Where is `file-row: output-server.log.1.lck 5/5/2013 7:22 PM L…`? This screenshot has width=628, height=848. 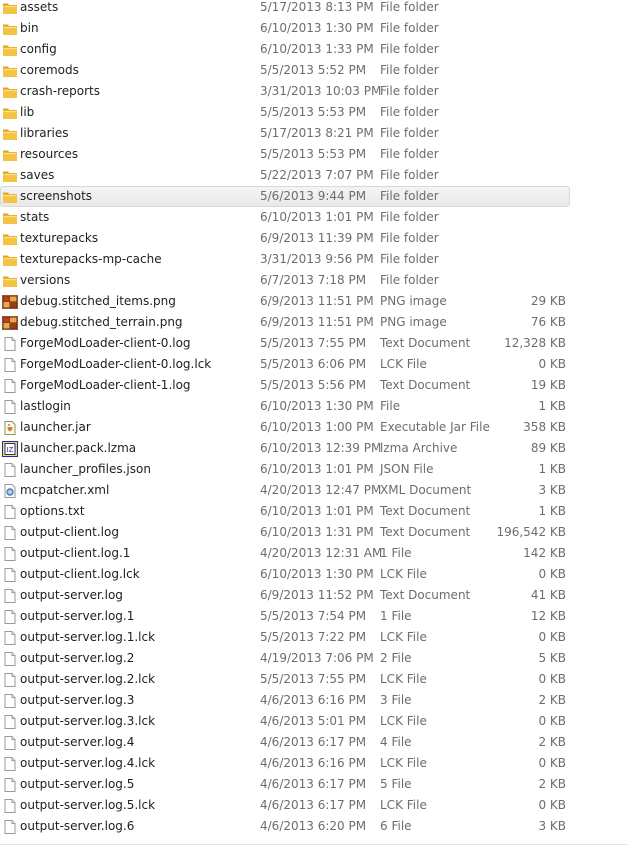
file-row: output-server.log.1.lck 5/5/2013 7:22 PM L… is located at coordinates (285, 637).